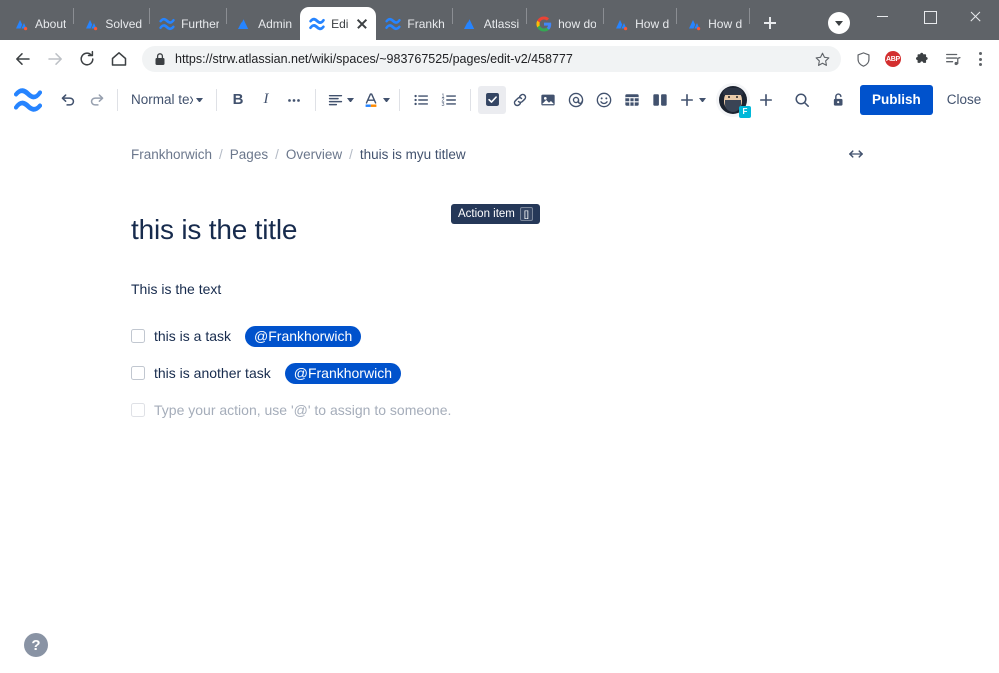 The width and height of the screenshot is (999, 673). What do you see at coordinates (249, 154) in the screenshot?
I see `breadcrumb-item-pages: Pages` at bounding box center [249, 154].